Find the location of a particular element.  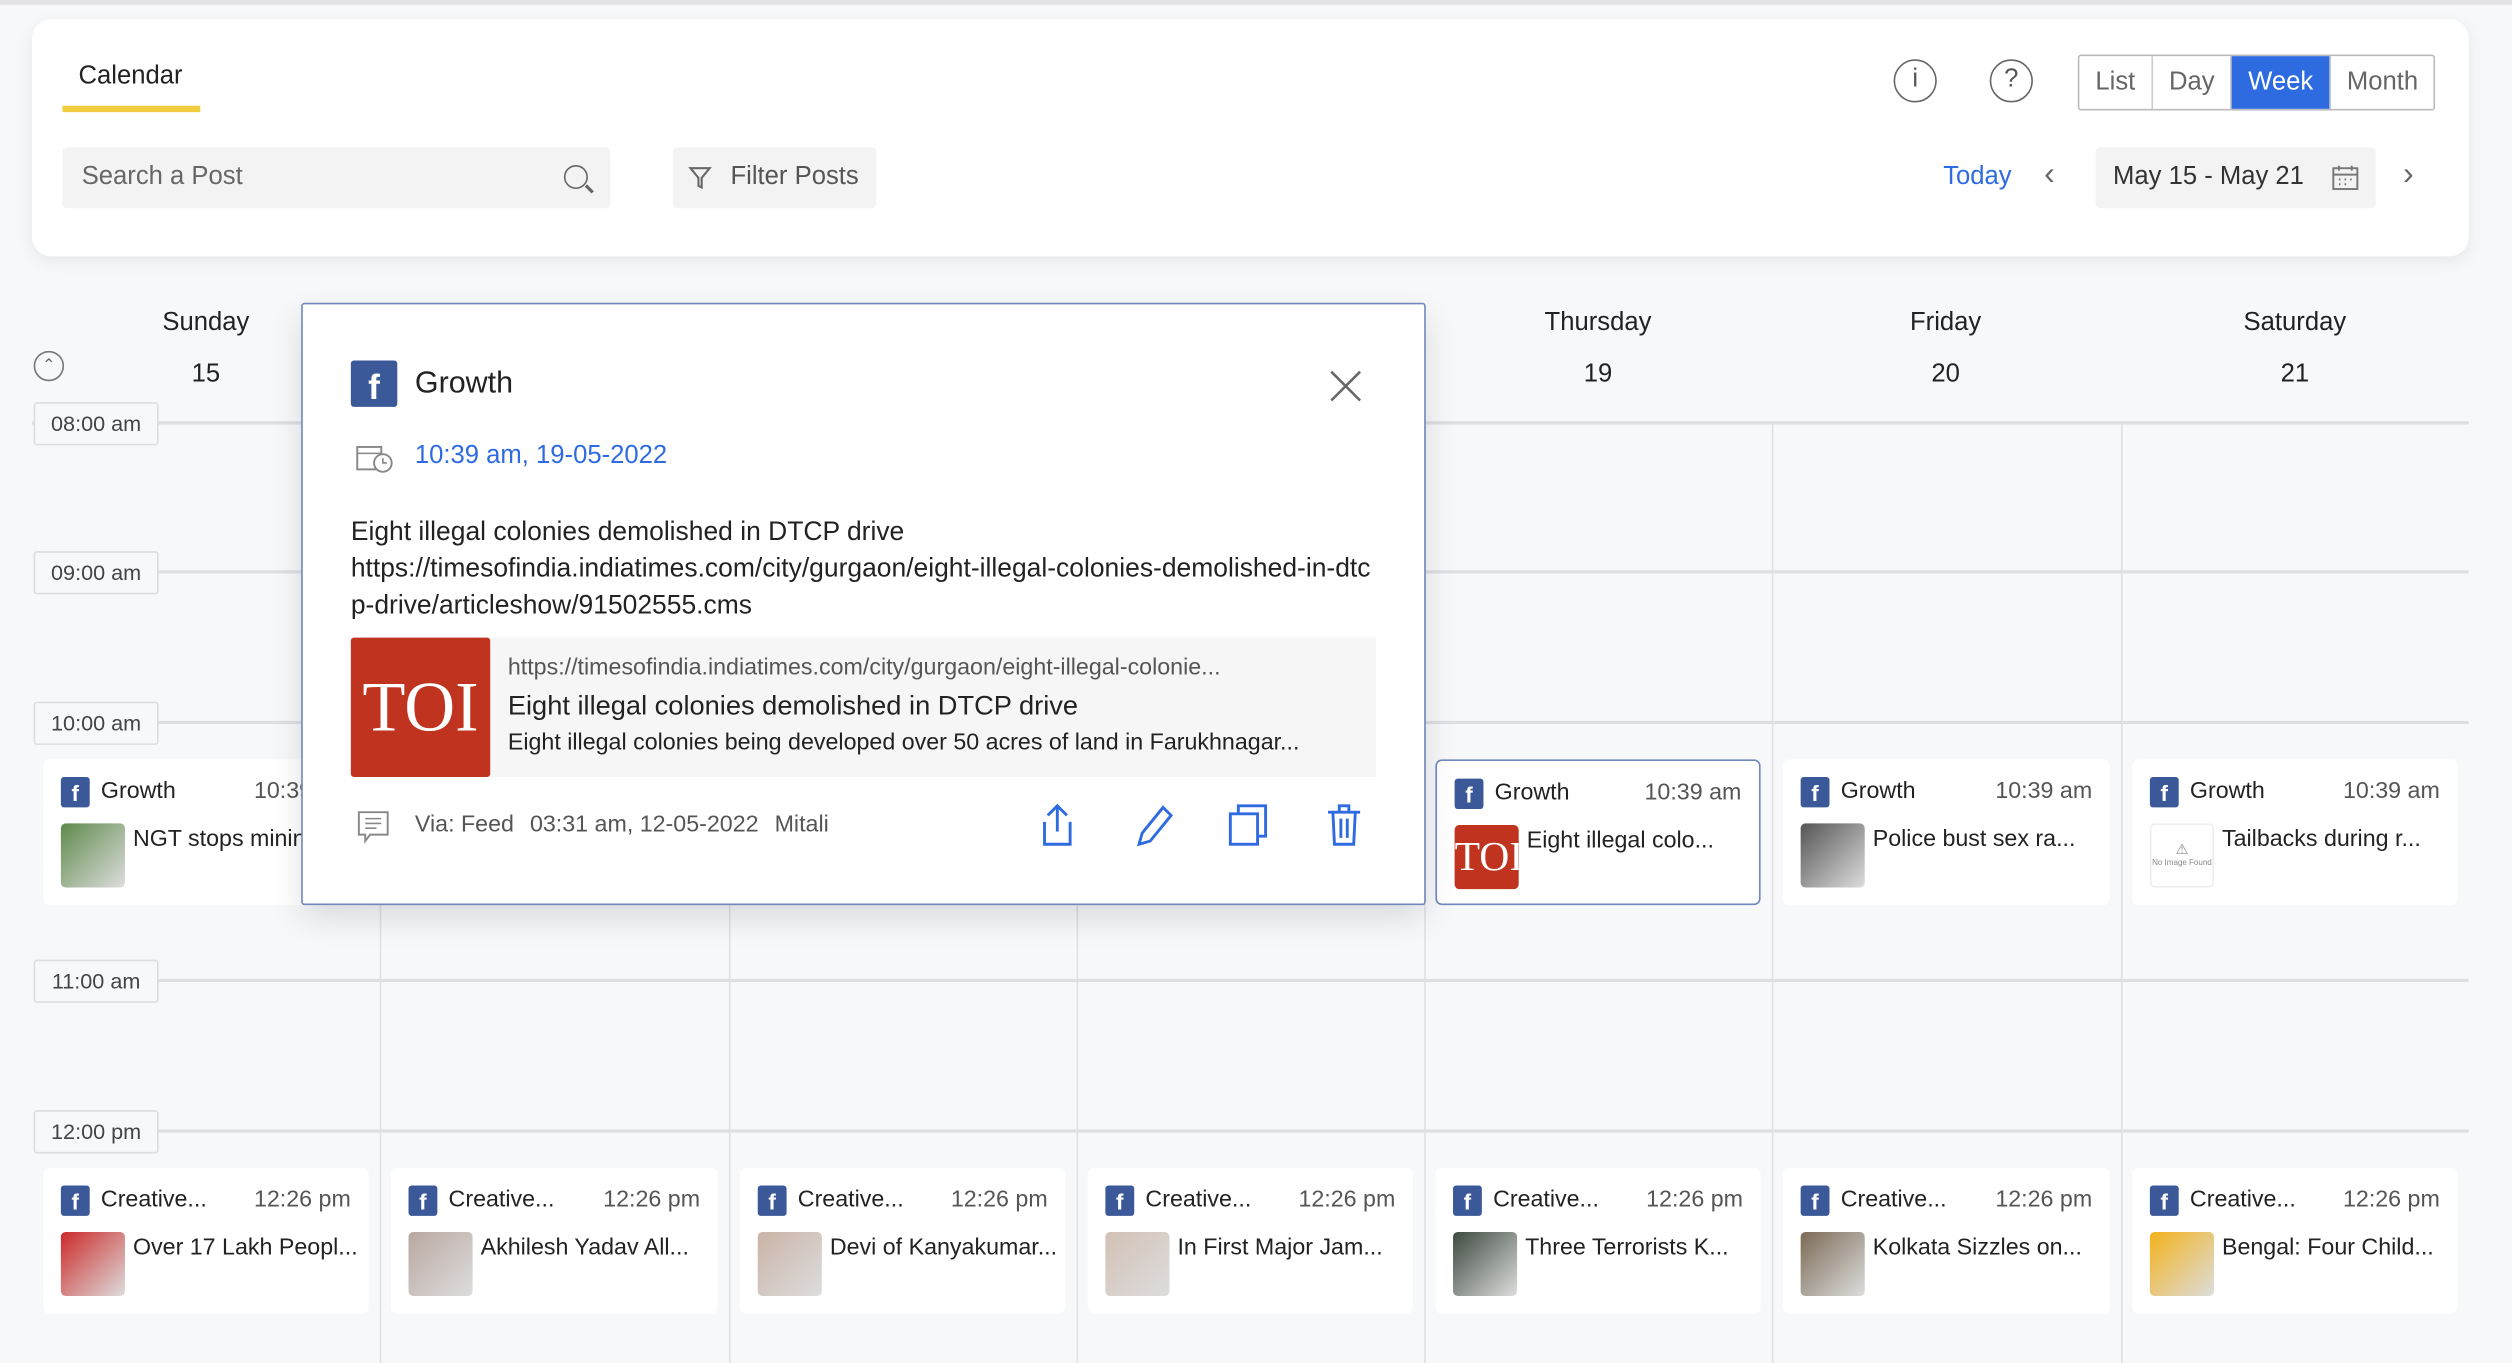

popup-via: Via: Feed is located at coordinates (464, 825).